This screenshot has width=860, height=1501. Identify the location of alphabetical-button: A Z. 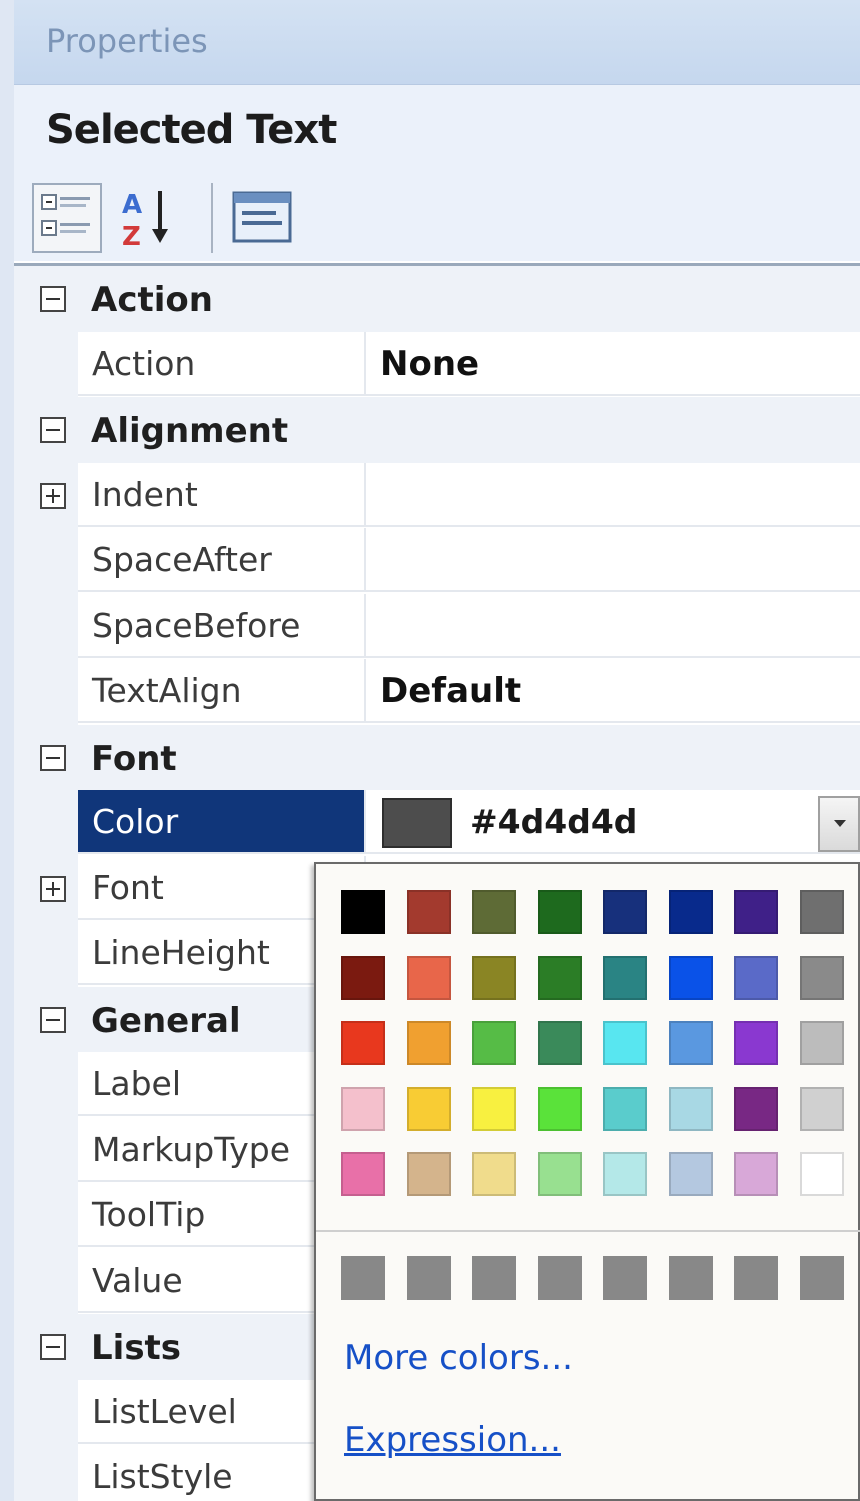
(149, 218).